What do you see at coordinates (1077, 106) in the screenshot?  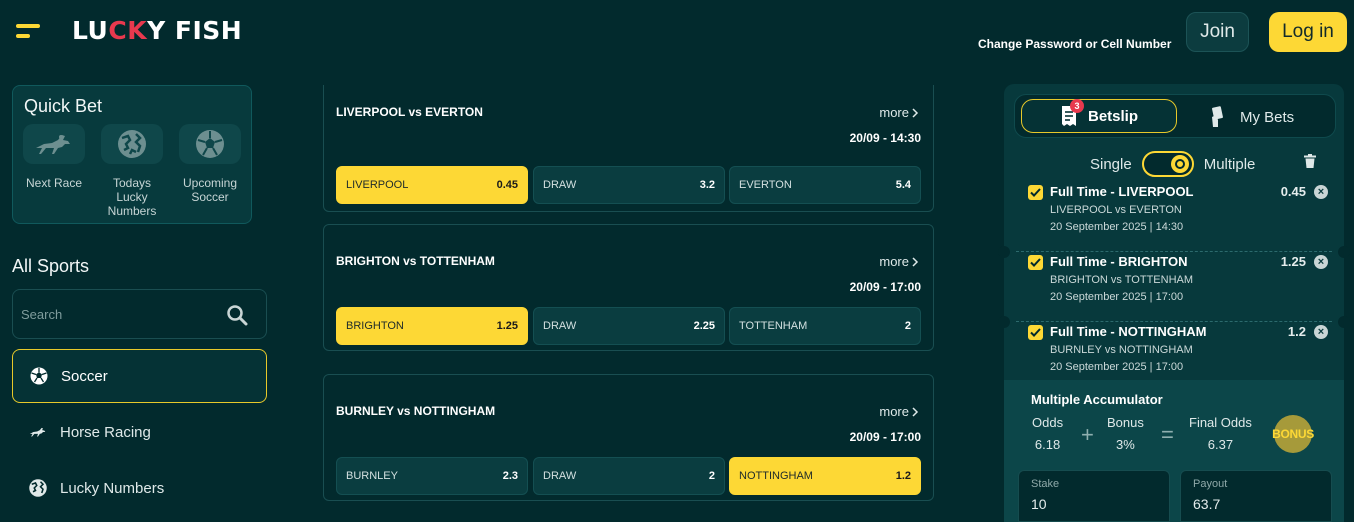 I see `betslip-count-badge: 3` at bounding box center [1077, 106].